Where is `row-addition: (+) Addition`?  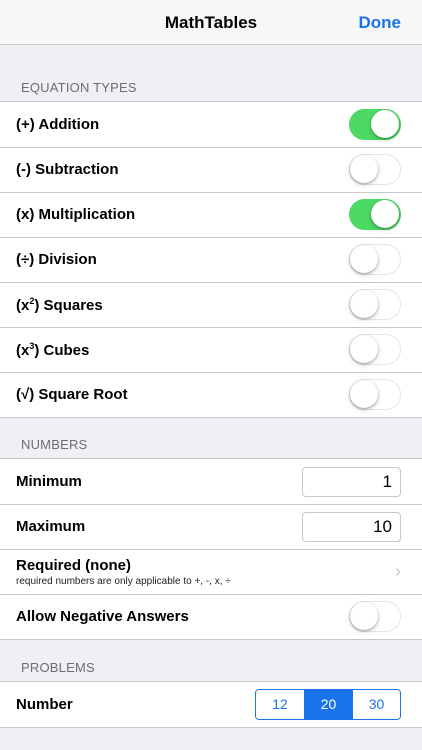 row-addition: (+) Addition is located at coordinates (211, 124).